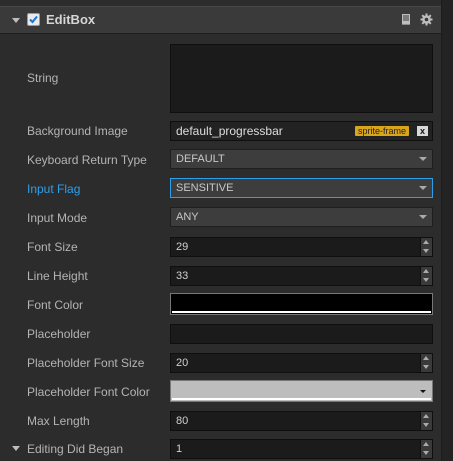 The height and width of the screenshot is (461, 453). Describe the element at coordinates (301, 159) in the screenshot. I see `keyboard-return-type-select: DEFAULT` at that location.